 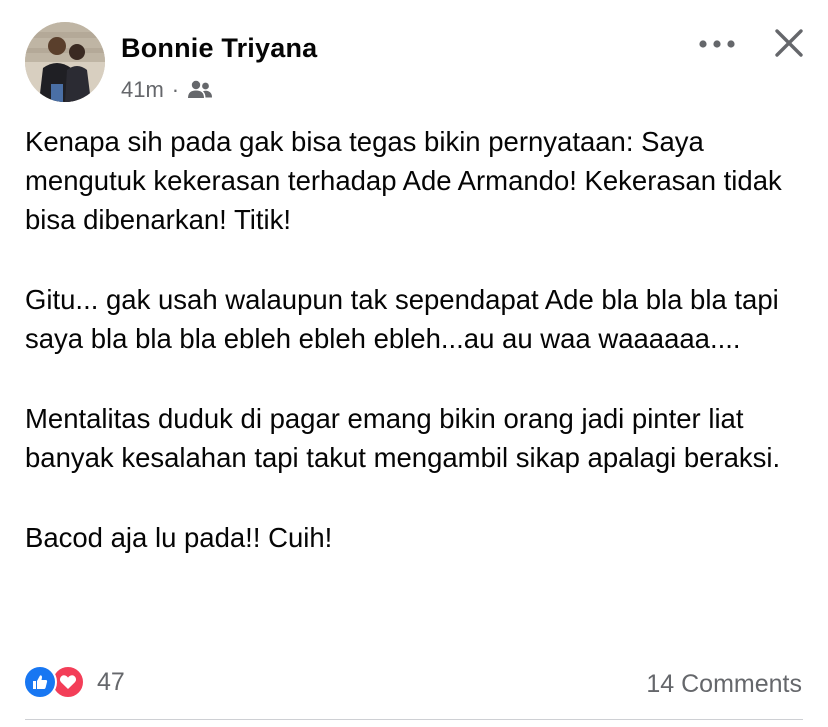 What do you see at coordinates (179, 537) in the screenshot?
I see `post-paragraph: Bacod aja lu pada!! Cuih!` at bounding box center [179, 537].